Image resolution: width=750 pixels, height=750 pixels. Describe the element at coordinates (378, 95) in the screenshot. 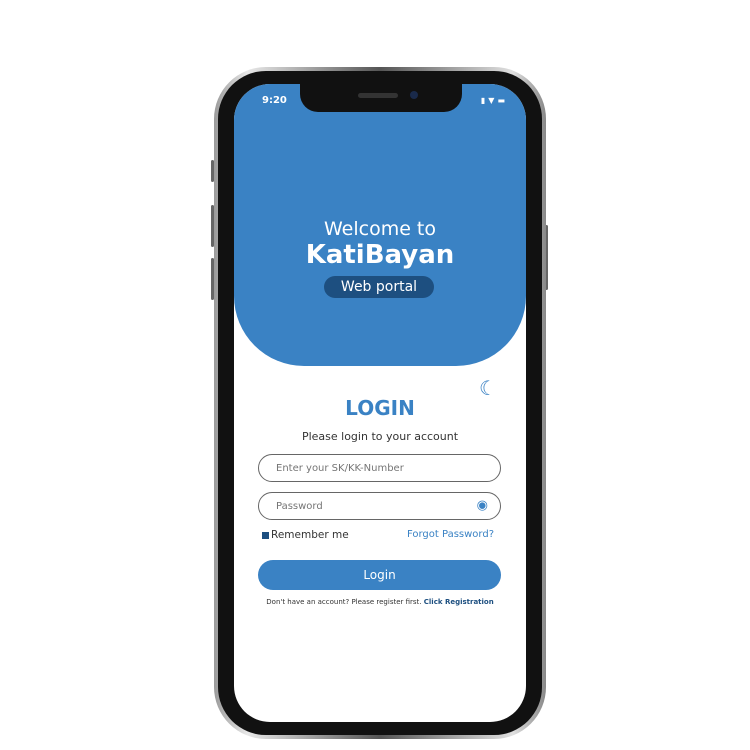

I see `speaker` at that location.